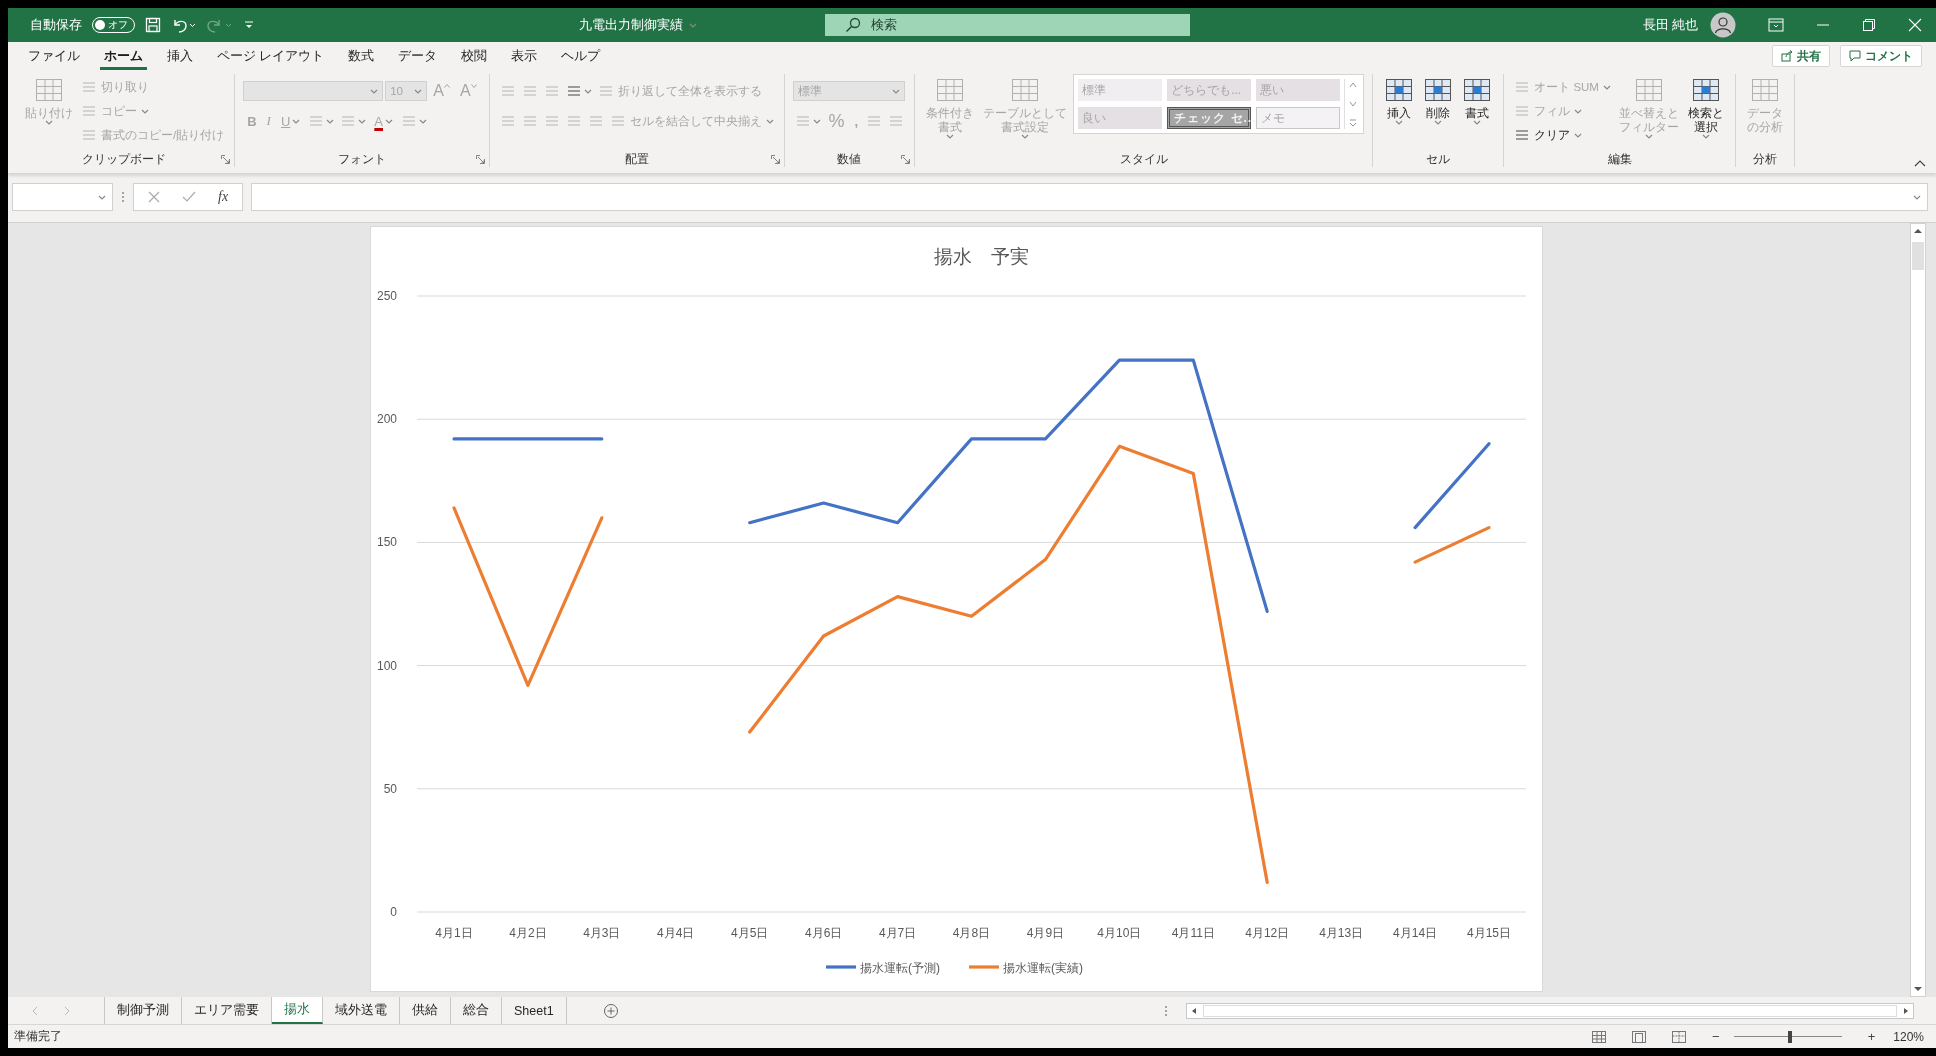 This screenshot has height=1056, width=1936. I want to click on axis-label: 4月4日, so click(676, 933).